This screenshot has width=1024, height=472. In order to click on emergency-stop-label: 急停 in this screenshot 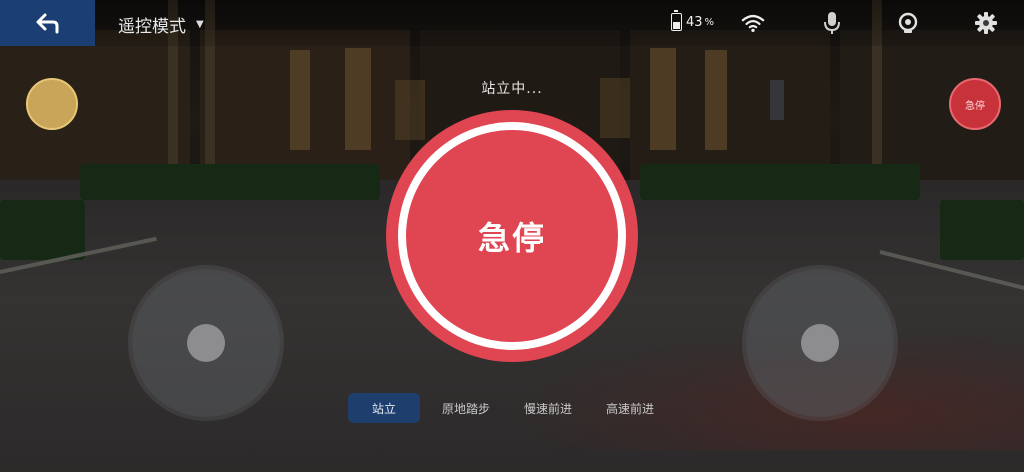, I will do `click(511, 238)`.